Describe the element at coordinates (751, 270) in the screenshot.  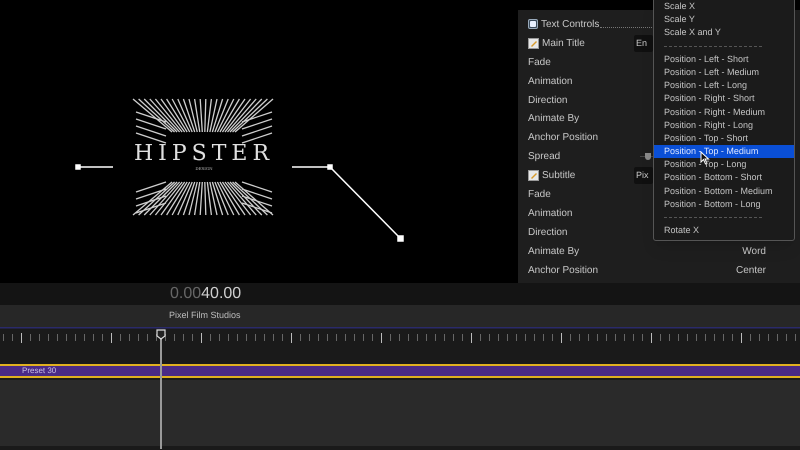
I see `param-value: Center` at that location.